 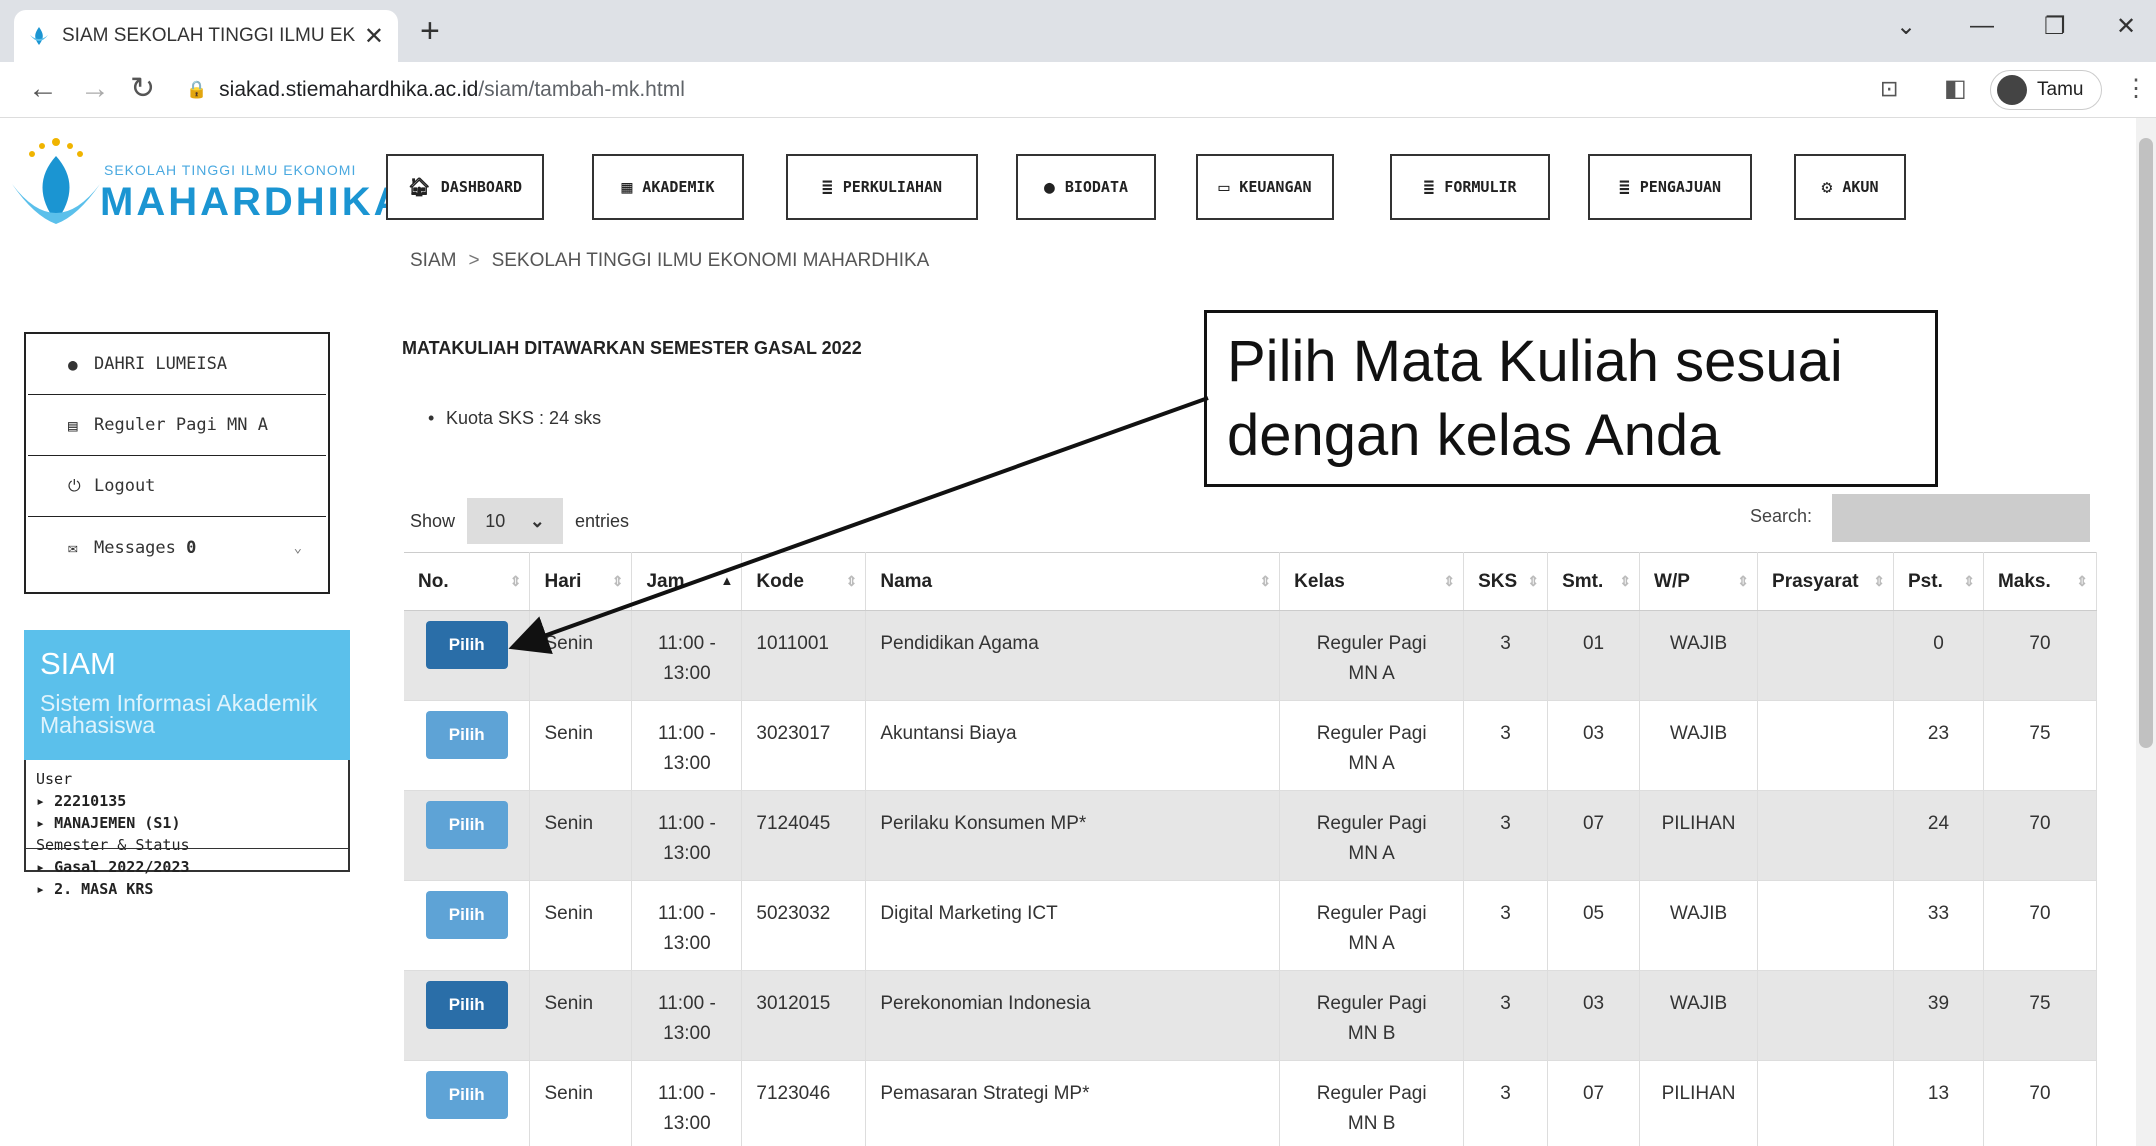 I want to click on column-header-2: Jam ▲, so click(x=687, y=581).